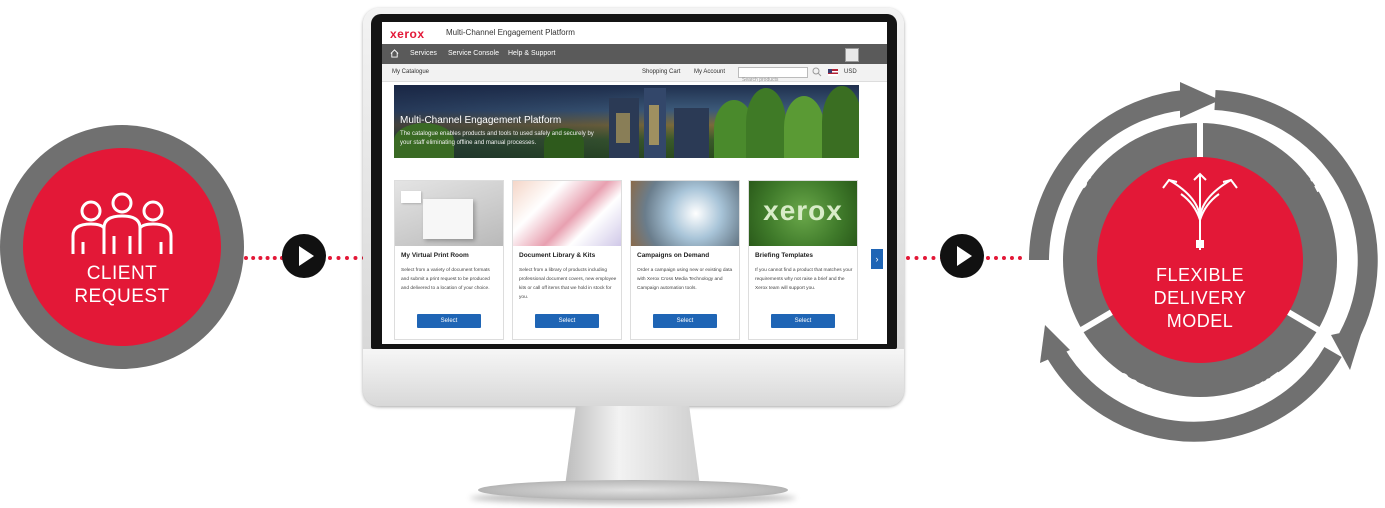  What do you see at coordinates (632, 446) in the screenshot?
I see `monitor-stand-neck` at bounding box center [632, 446].